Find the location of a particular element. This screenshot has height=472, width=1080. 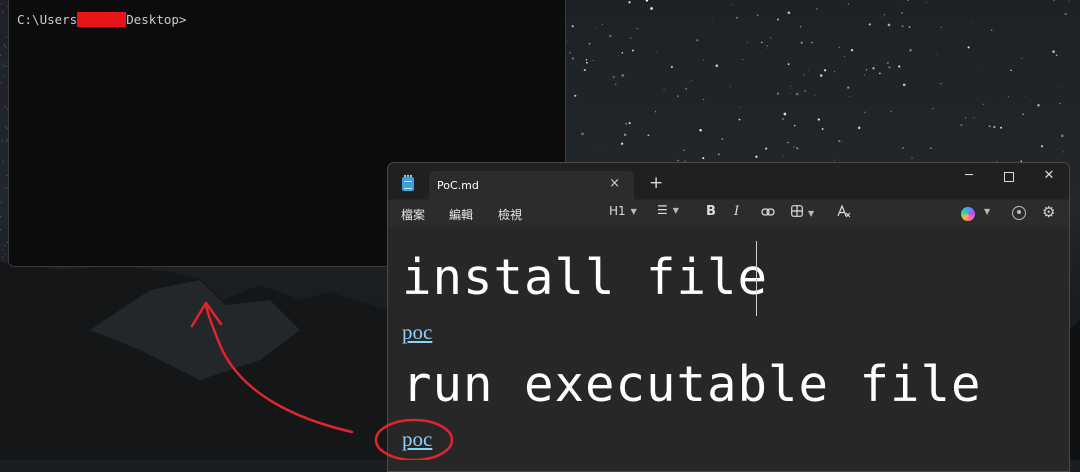

gear-icon: ⚙ is located at coordinates (1048, 212).